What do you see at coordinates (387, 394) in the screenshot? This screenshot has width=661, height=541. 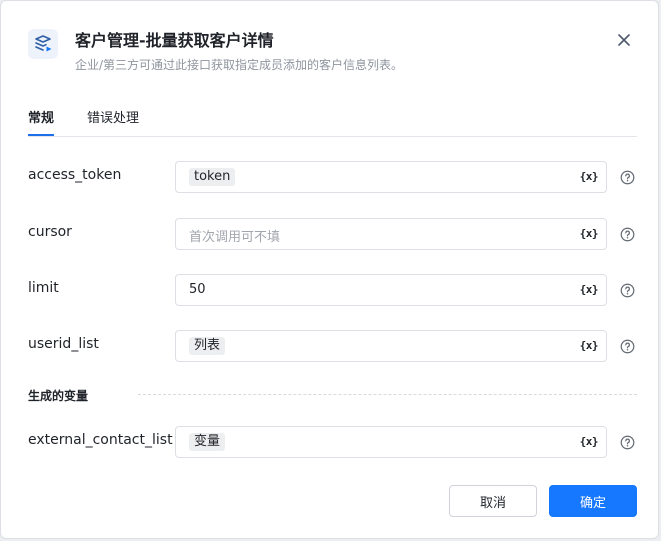 I see `section-divider` at bounding box center [387, 394].